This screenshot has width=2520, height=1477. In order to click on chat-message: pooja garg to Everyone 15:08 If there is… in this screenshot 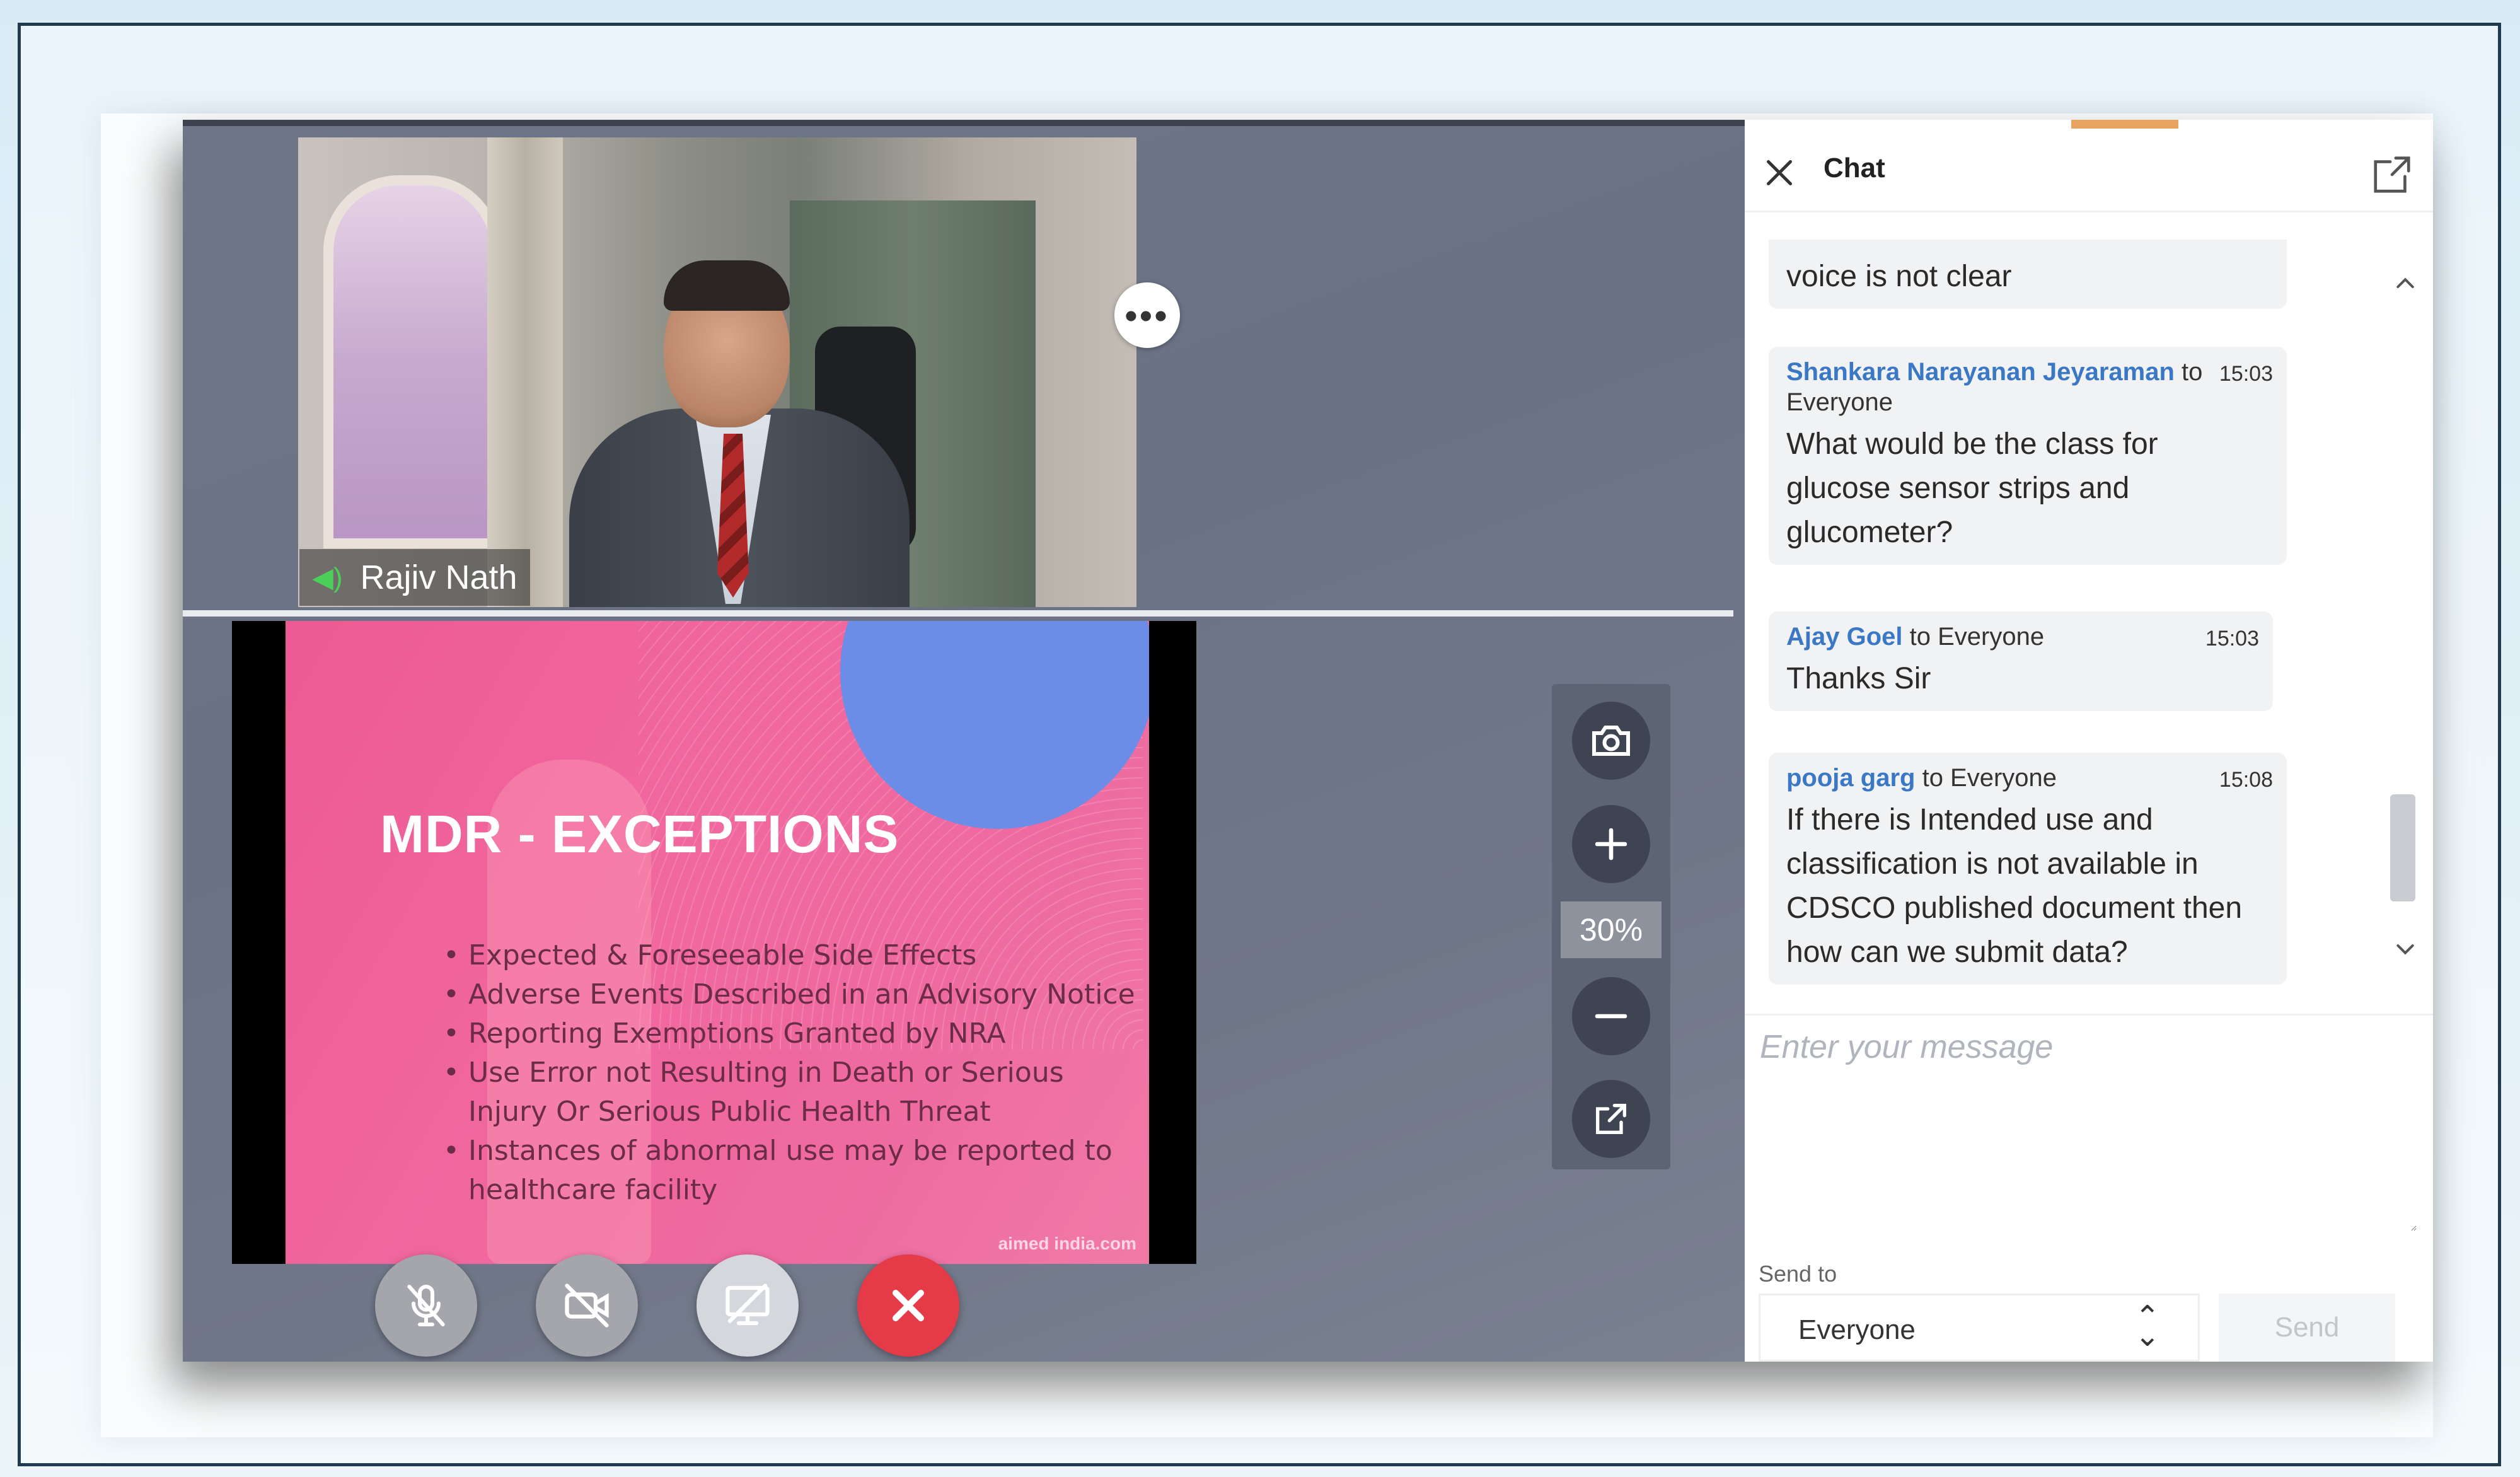, I will do `click(2028, 869)`.